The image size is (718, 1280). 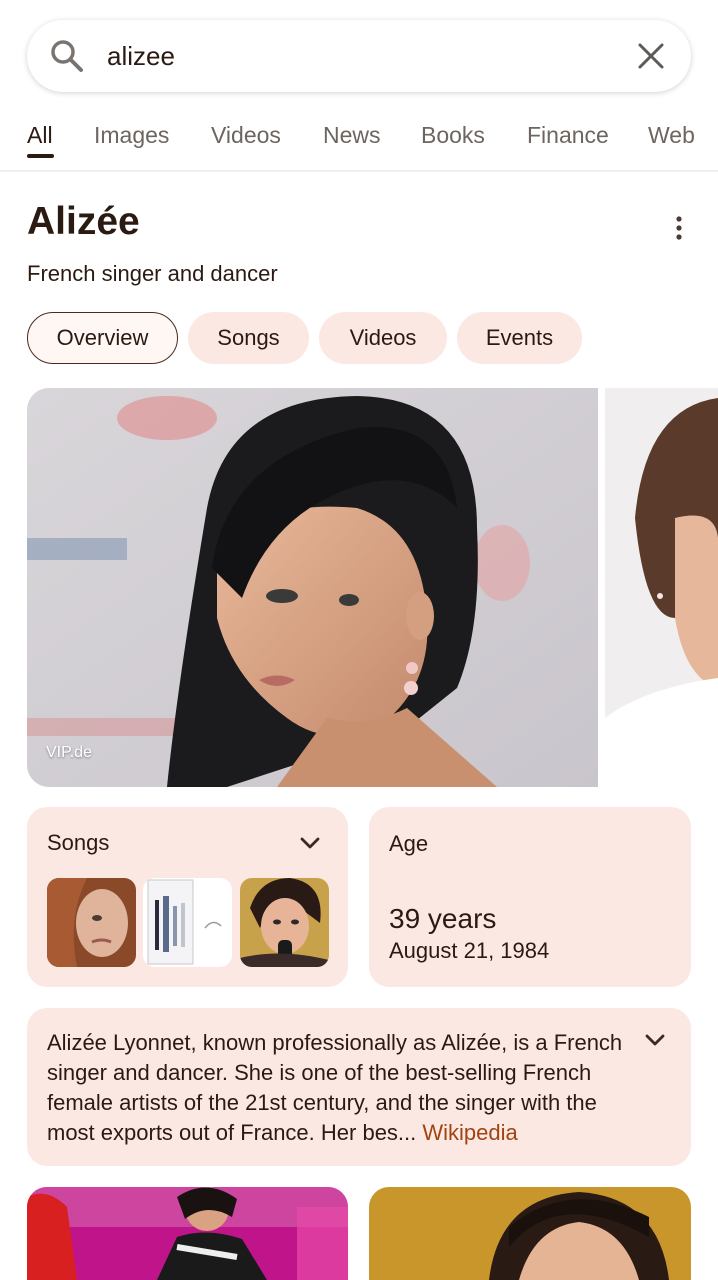 I want to click on search-bar: alizee, so click(x=359, y=56).